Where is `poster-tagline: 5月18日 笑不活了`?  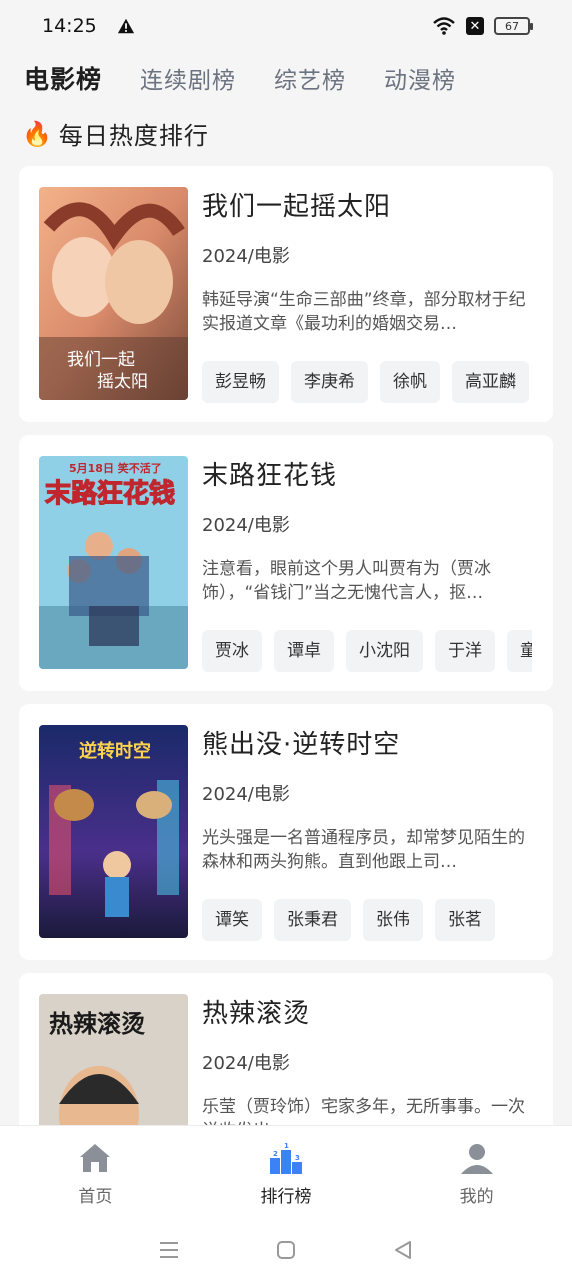 poster-tagline: 5月18日 笑不活了 is located at coordinates (115, 468).